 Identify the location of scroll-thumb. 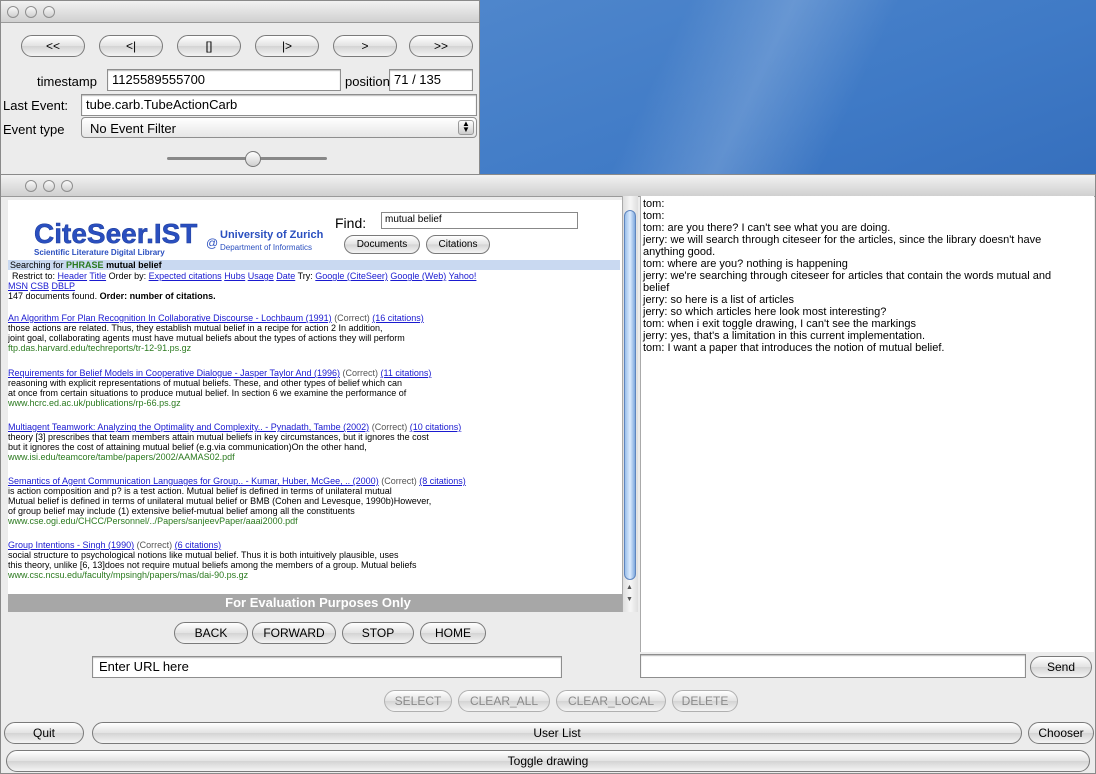
(630, 395).